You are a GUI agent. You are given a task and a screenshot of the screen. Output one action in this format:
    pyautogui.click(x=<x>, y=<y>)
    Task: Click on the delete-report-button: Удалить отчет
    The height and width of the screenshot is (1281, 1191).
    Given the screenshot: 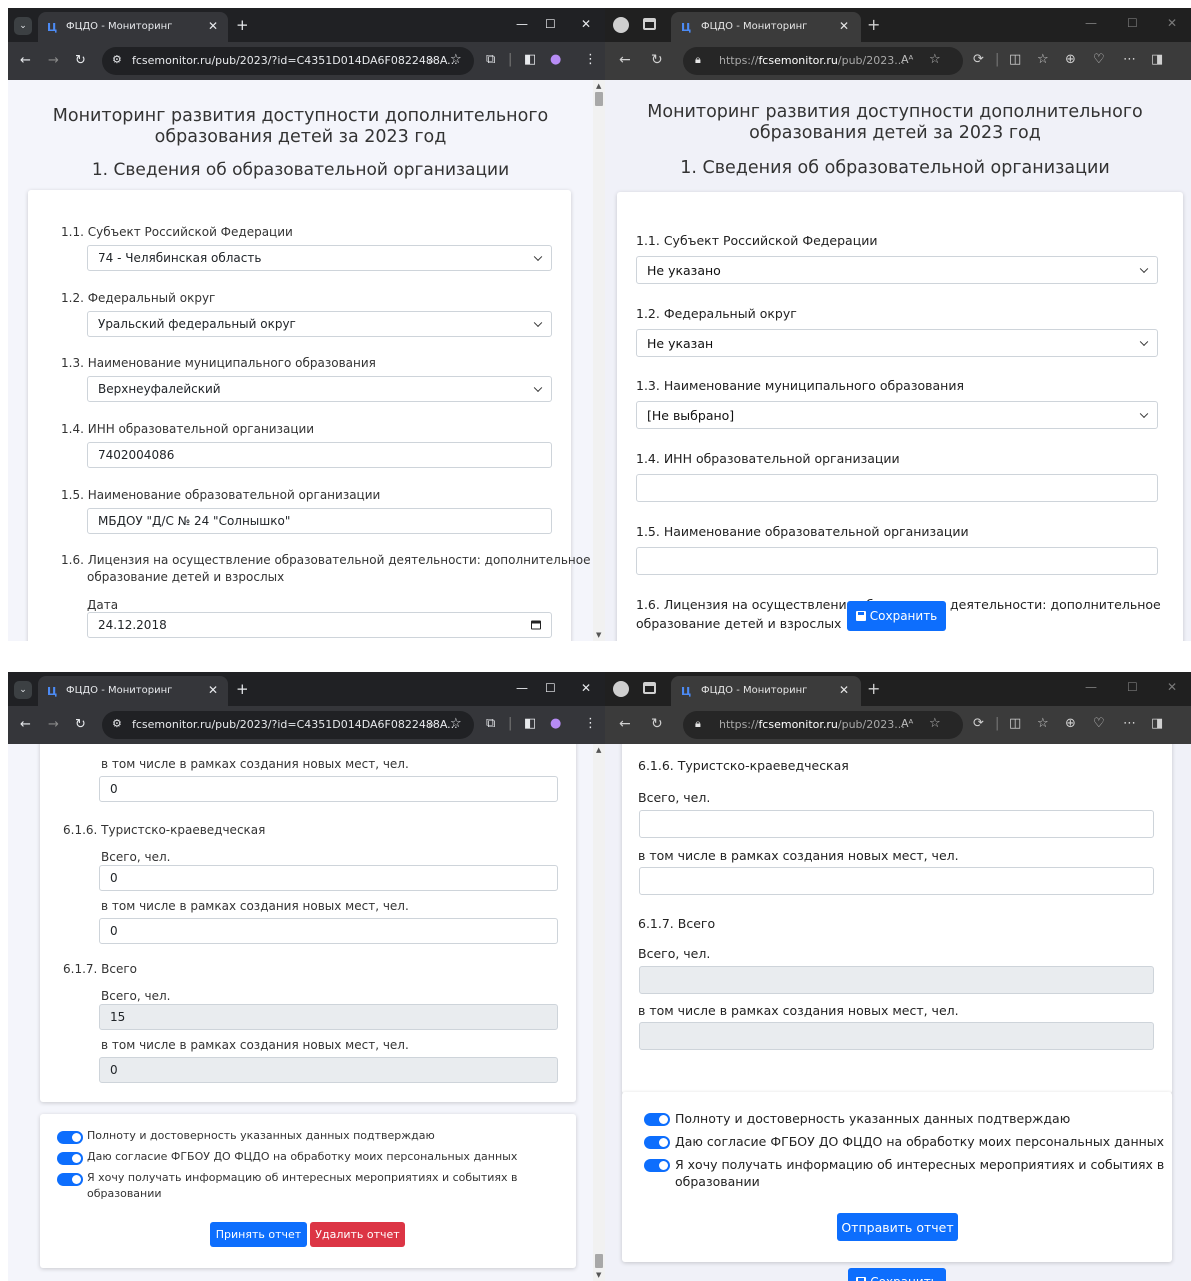 What is the action you would take?
    pyautogui.click(x=357, y=1234)
    